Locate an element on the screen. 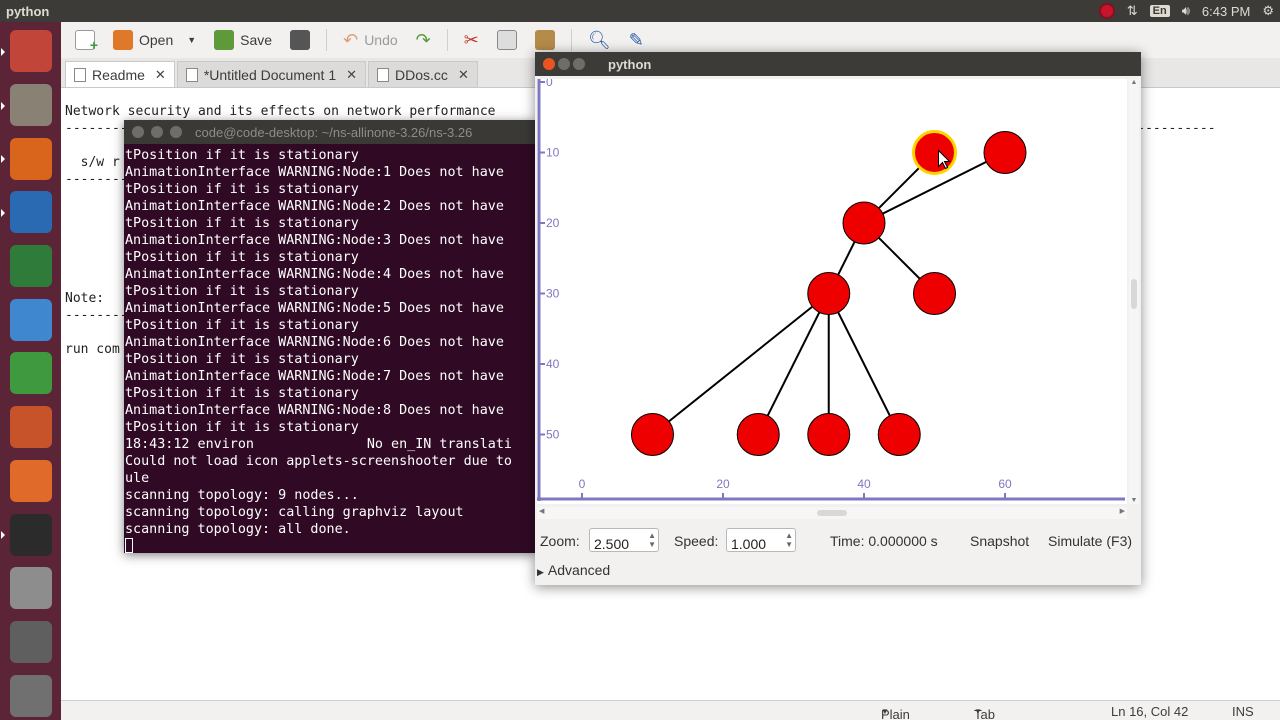  scroll-up-arrow: ▲ is located at coordinates (1134, 82).